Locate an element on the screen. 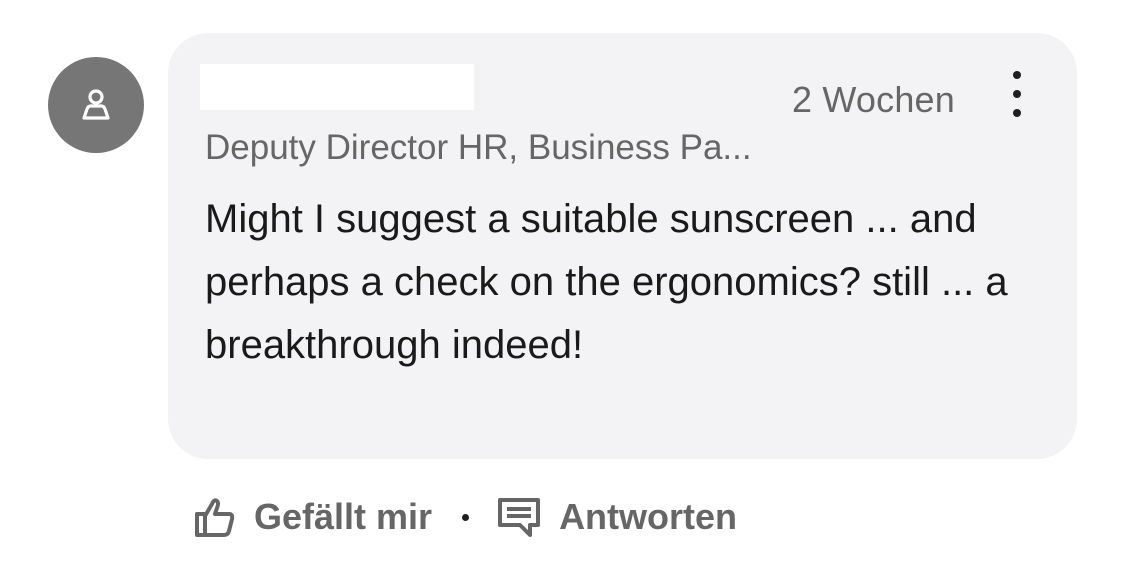 This screenshot has width=1125, height=565. thumbs-up-icon is located at coordinates (215, 517).